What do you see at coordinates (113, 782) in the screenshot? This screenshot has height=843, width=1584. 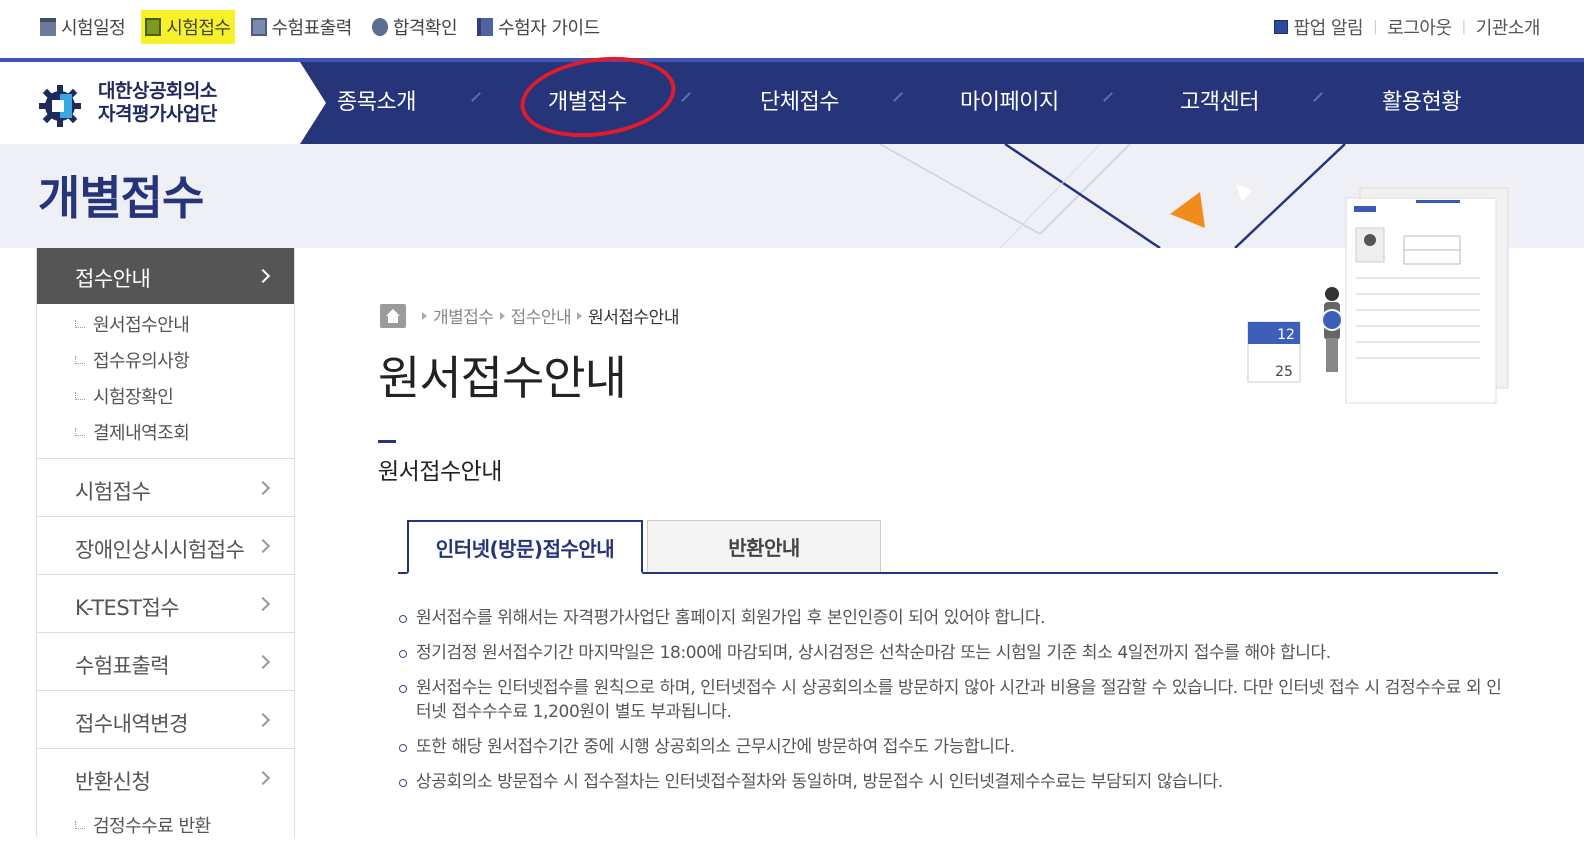 I see `sidebar-item-label: 반환신청` at bounding box center [113, 782].